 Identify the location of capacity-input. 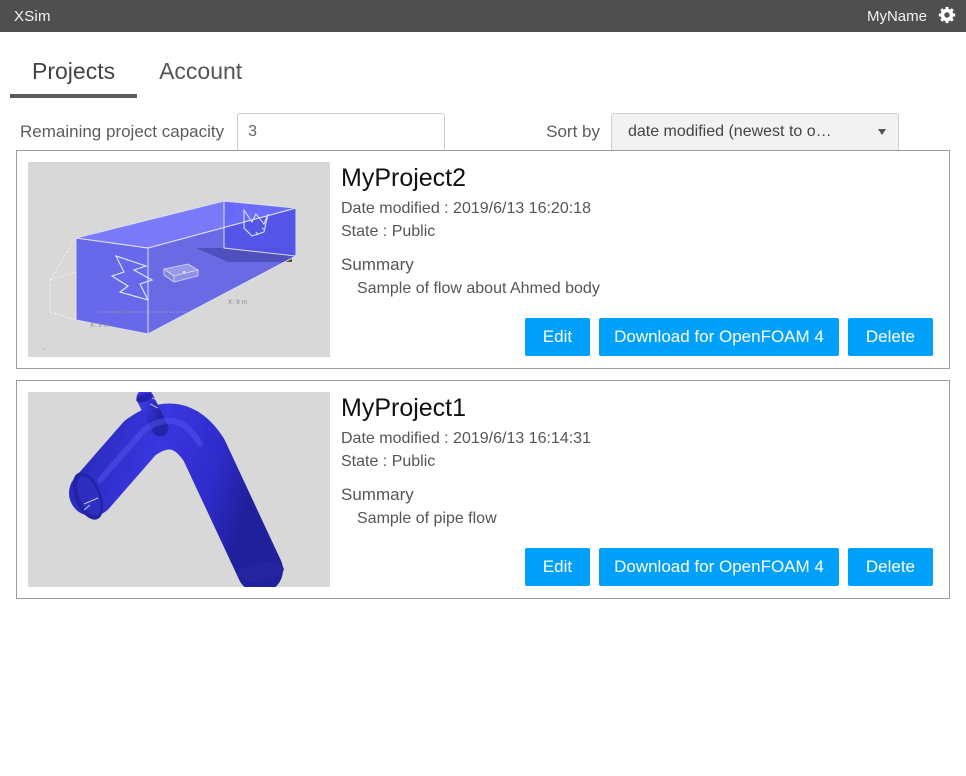
(341, 131).